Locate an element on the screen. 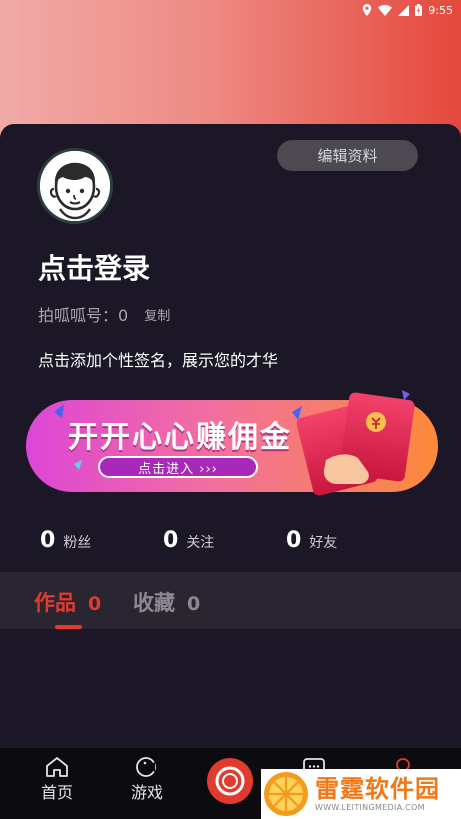  tab-label: 收藏 is located at coordinates (154, 603).